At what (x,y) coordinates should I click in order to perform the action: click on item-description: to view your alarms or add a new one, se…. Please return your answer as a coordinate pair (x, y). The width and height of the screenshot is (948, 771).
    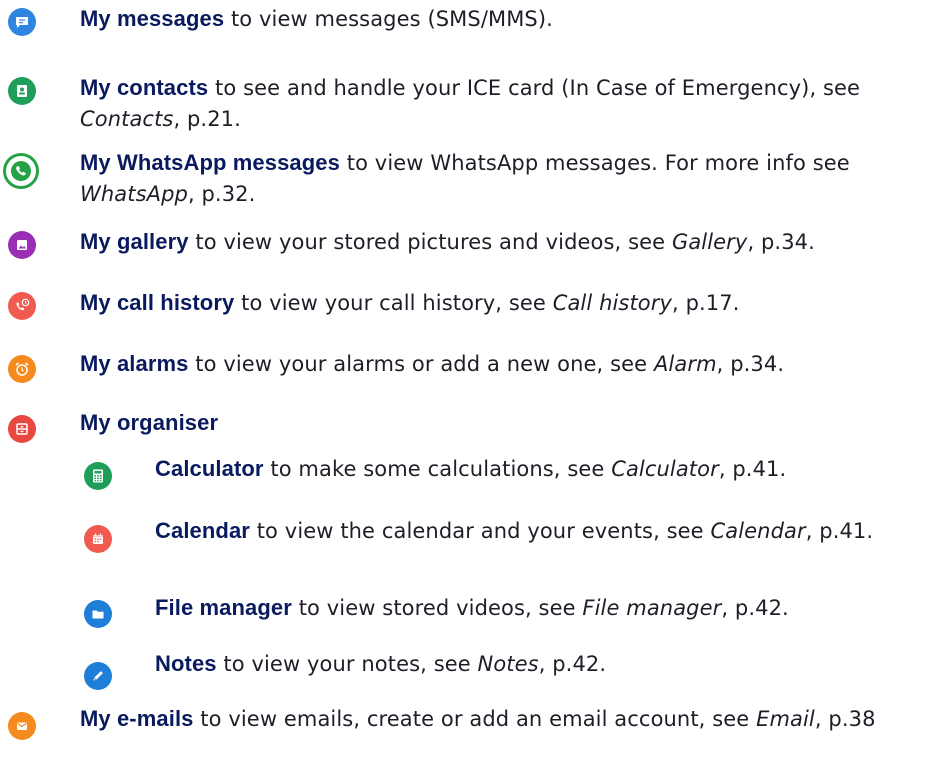
    Looking at the image, I should click on (421, 364).